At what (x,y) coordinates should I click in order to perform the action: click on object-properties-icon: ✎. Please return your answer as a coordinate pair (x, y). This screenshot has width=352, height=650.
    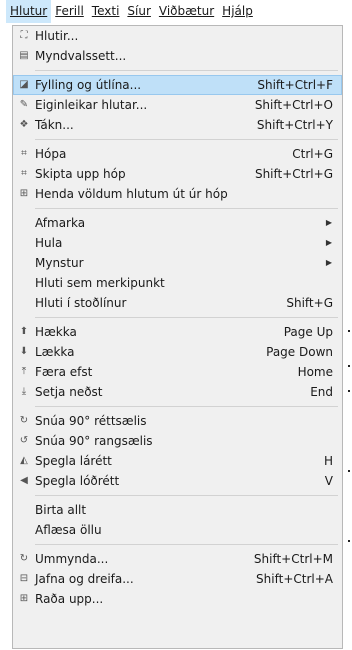
    Looking at the image, I should click on (24, 104).